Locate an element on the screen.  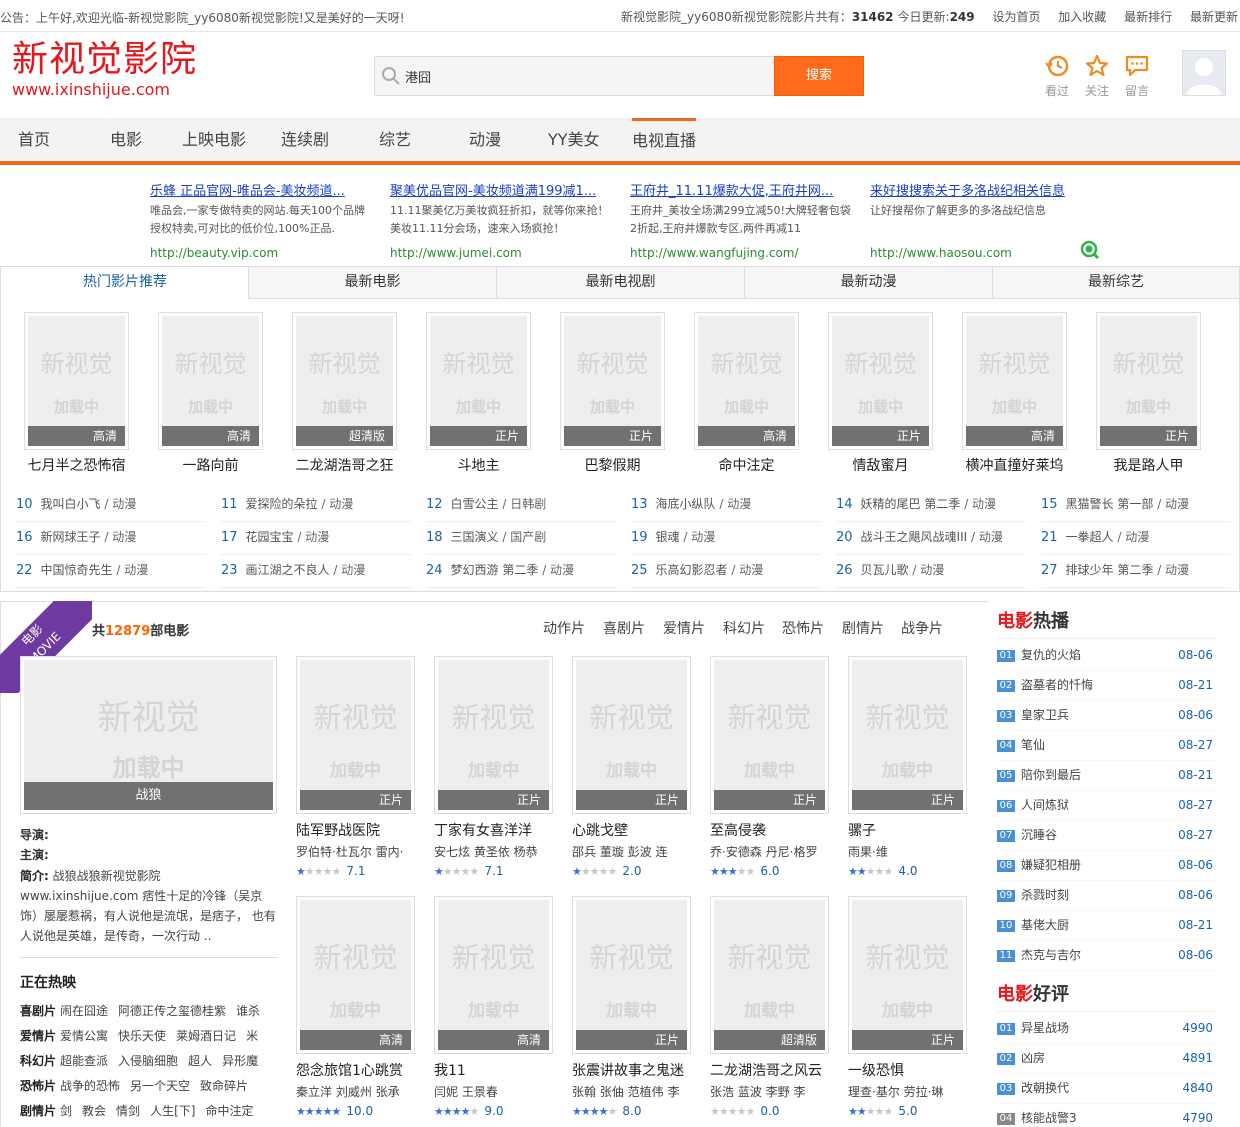
movie-title: 怨念旅馆1心跳赏 is located at coordinates (349, 1070).